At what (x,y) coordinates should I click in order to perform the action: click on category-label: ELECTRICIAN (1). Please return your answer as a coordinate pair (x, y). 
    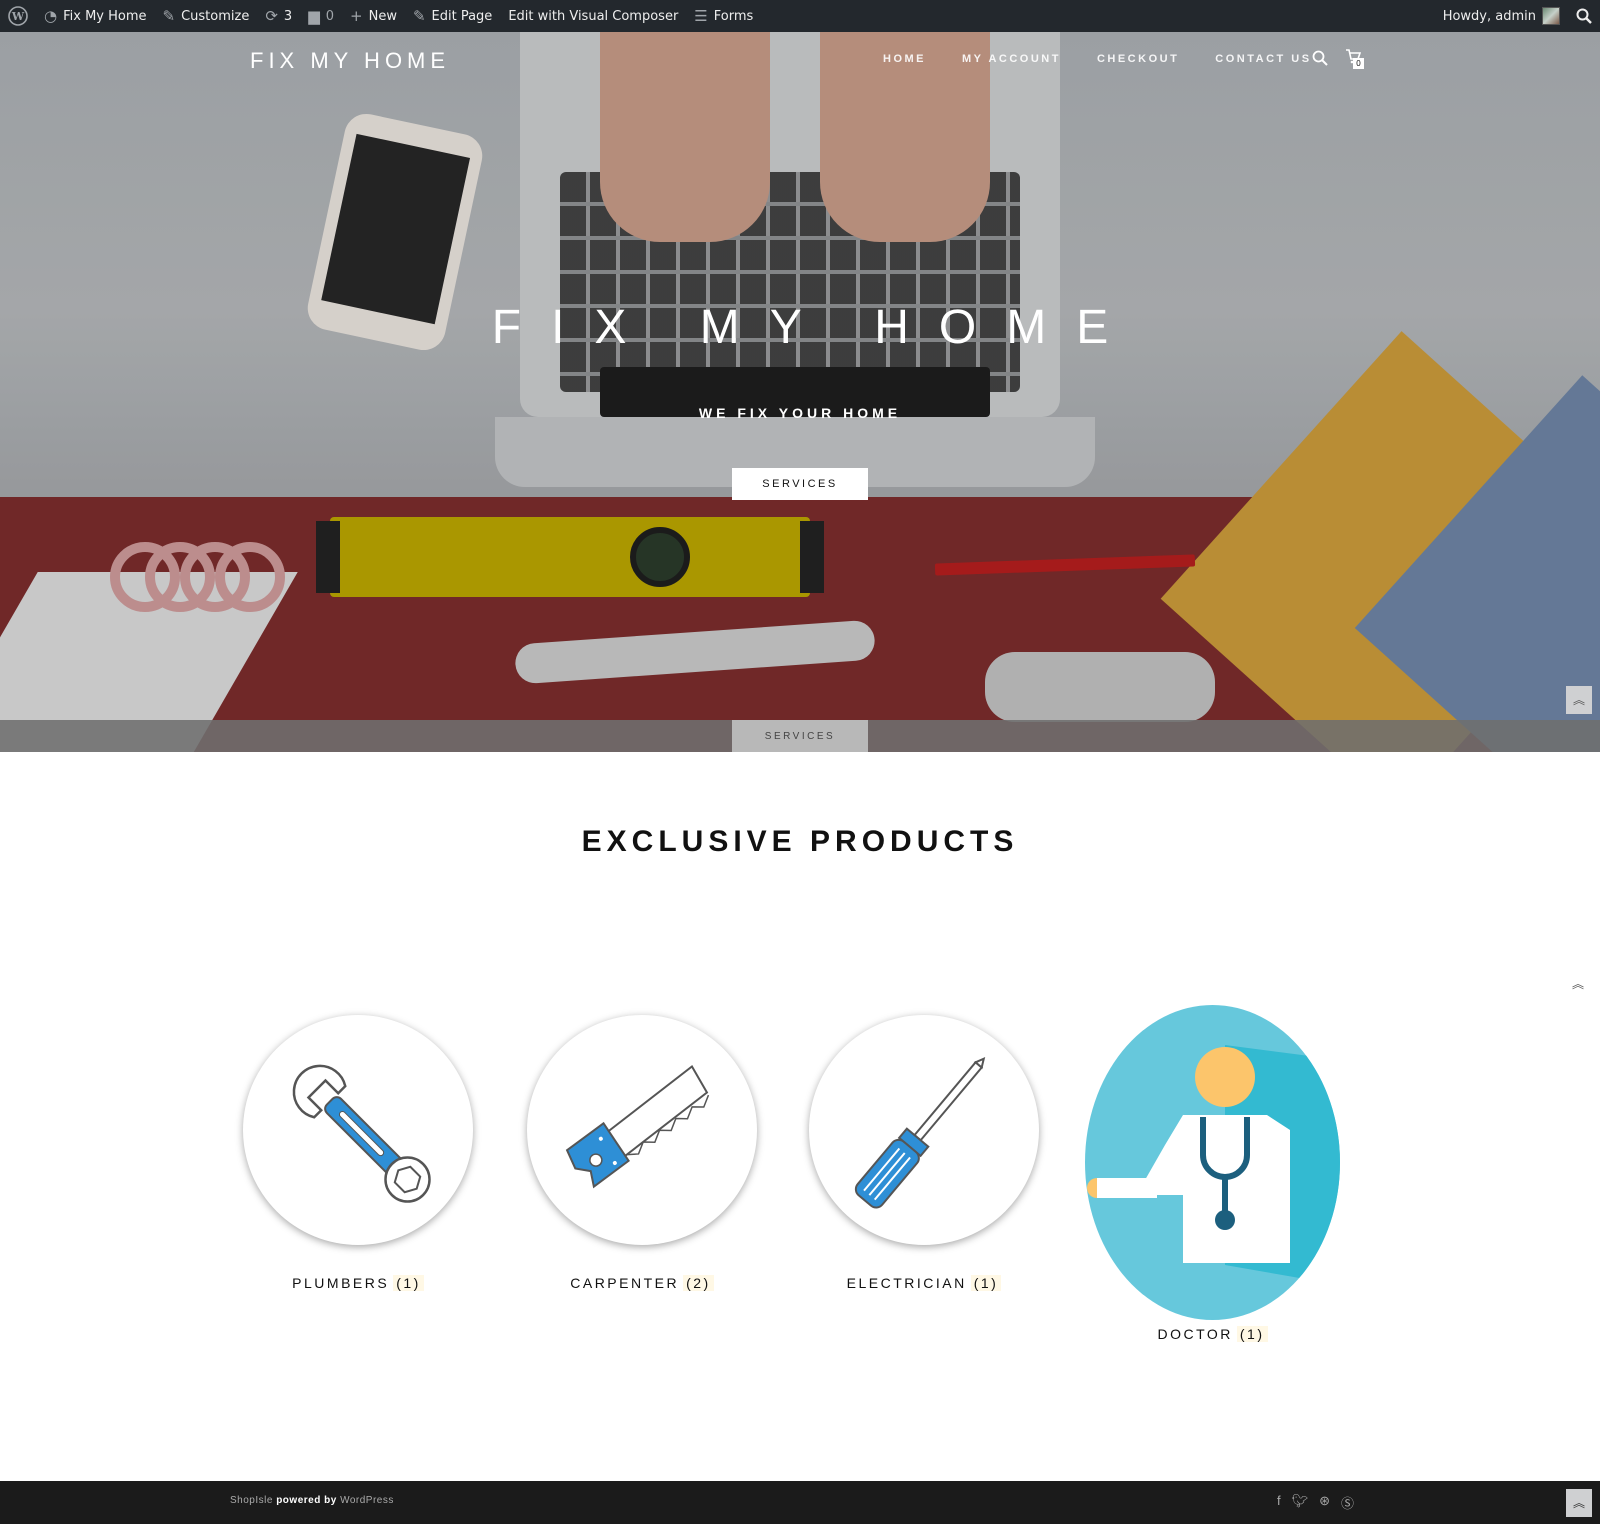
    Looking at the image, I should click on (924, 1283).